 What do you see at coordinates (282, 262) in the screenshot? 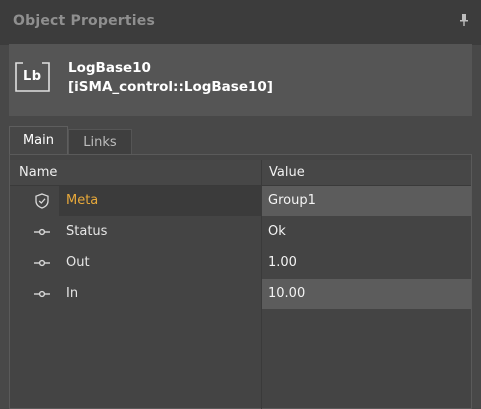
I see `row-value-out: 1.00` at bounding box center [282, 262].